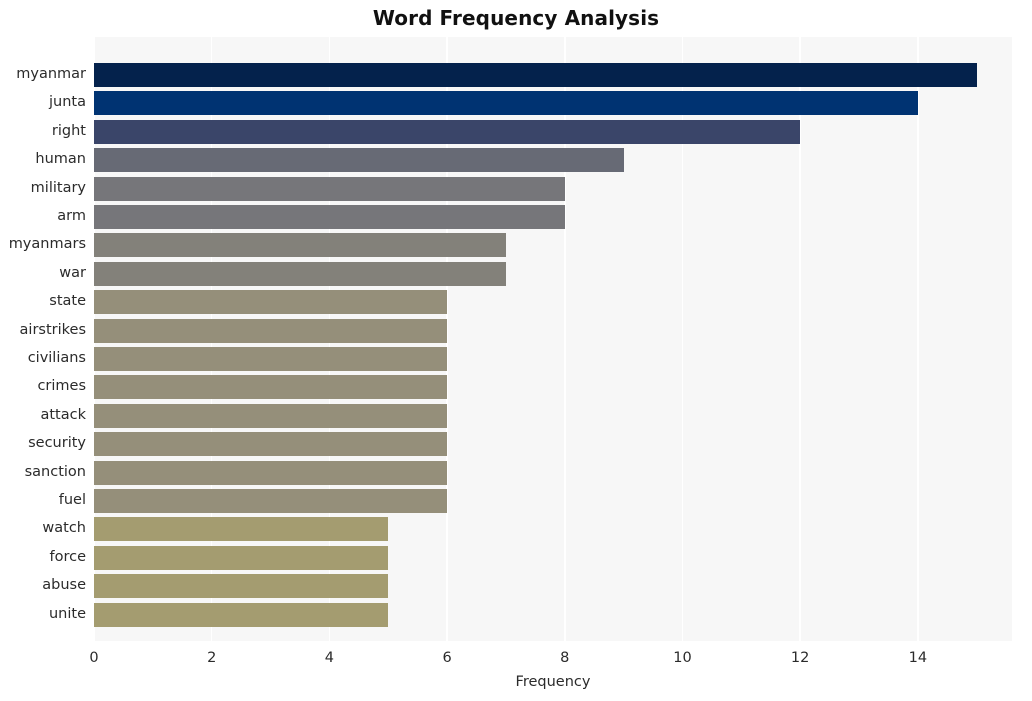 The height and width of the screenshot is (701, 1032). What do you see at coordinates (58, 187) in the screenshot?
I see `y-tick-military: military` at bounding box center [58, 187].